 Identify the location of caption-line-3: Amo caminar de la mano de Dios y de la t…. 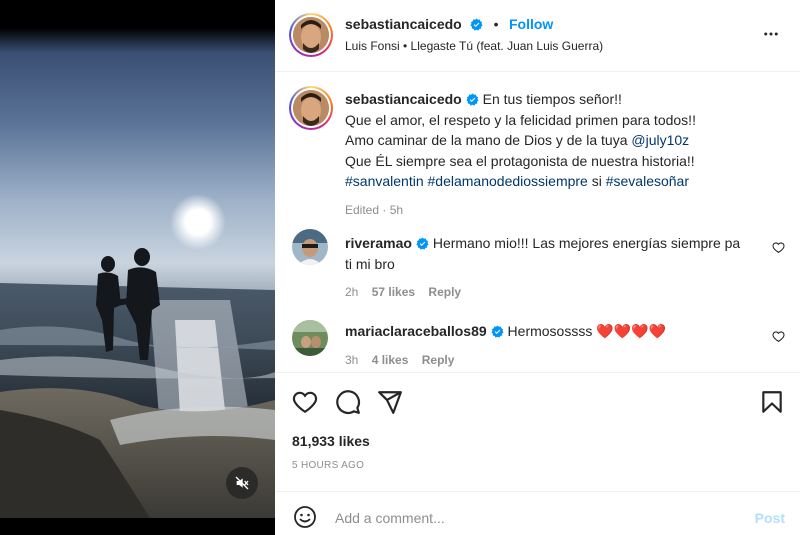
(488, 140).